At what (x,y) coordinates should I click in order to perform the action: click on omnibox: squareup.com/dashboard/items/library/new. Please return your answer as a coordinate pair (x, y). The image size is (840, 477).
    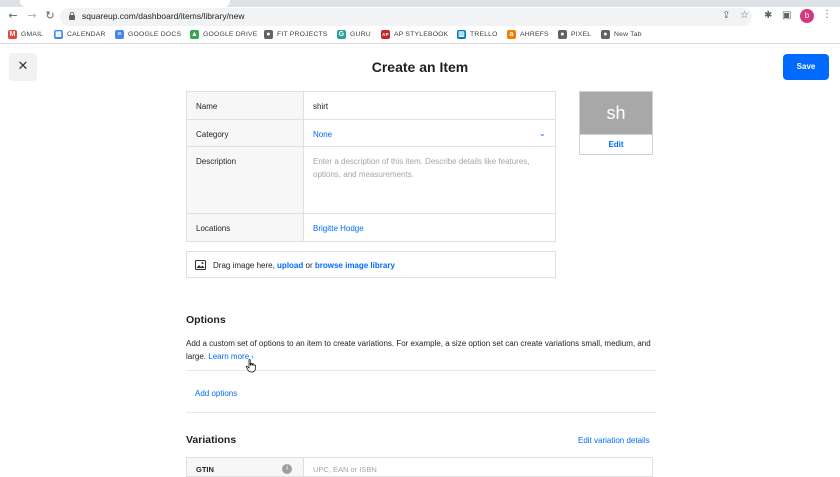
    Looking at the image, I should click on (406, 17).